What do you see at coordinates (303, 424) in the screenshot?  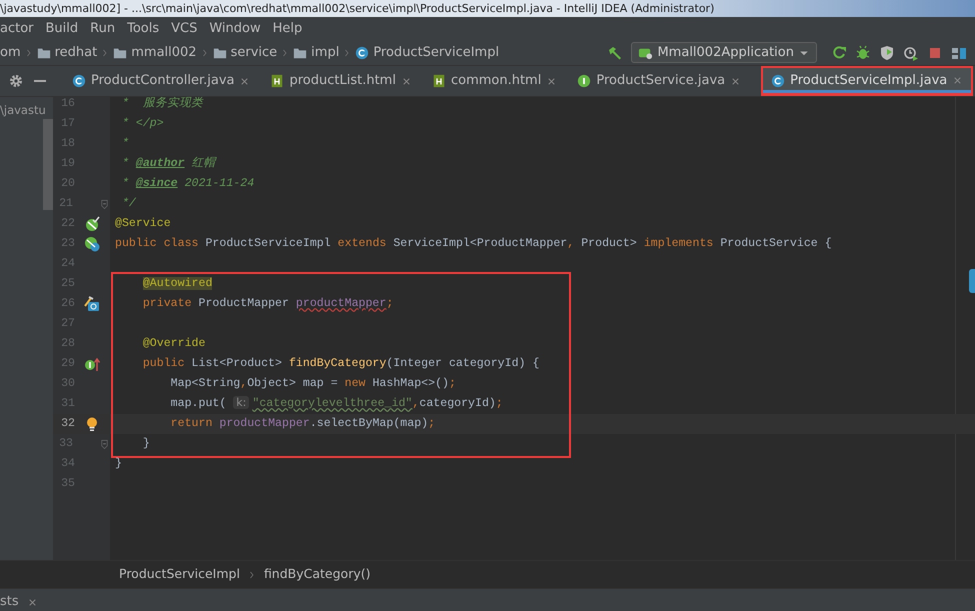 I see `code-line: return productMapper.selectByMap(map);` at bounding box center [303, 424].